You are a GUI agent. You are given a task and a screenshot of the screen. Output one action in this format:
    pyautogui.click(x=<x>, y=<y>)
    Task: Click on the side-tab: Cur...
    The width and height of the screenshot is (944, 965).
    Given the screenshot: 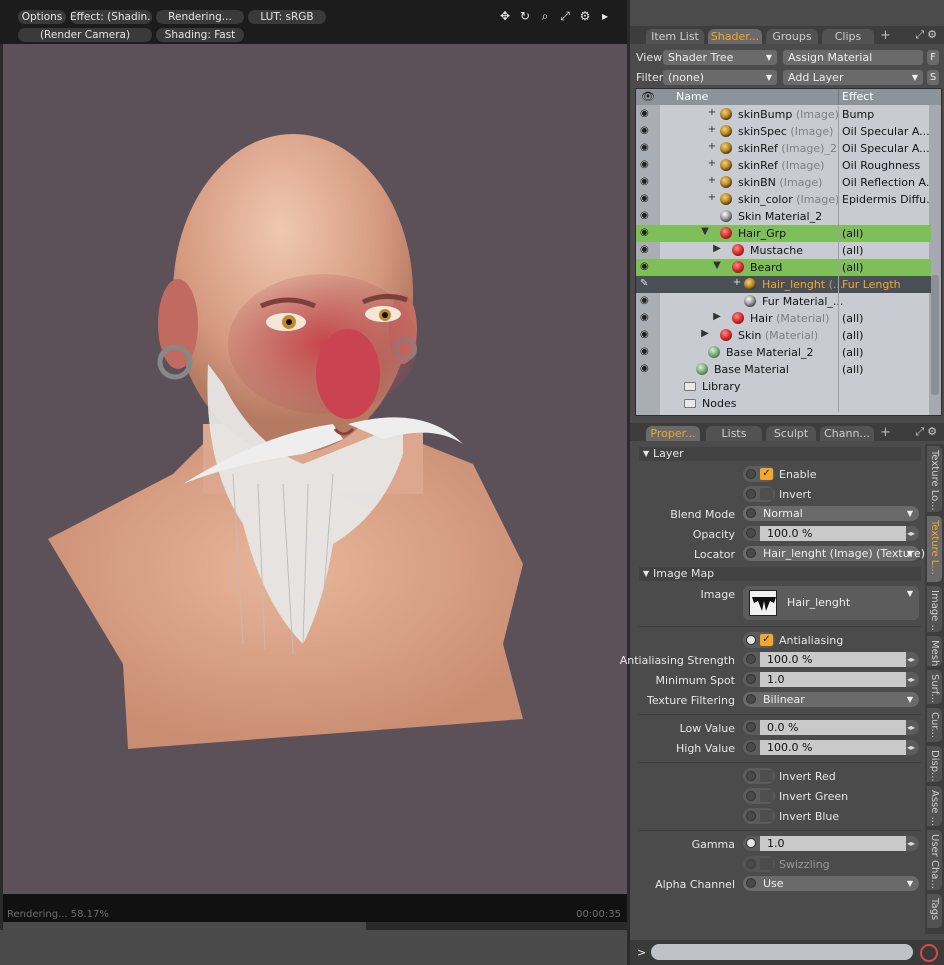 What is the action you would take?
    pyautogui.click(x=934, y=725)
    